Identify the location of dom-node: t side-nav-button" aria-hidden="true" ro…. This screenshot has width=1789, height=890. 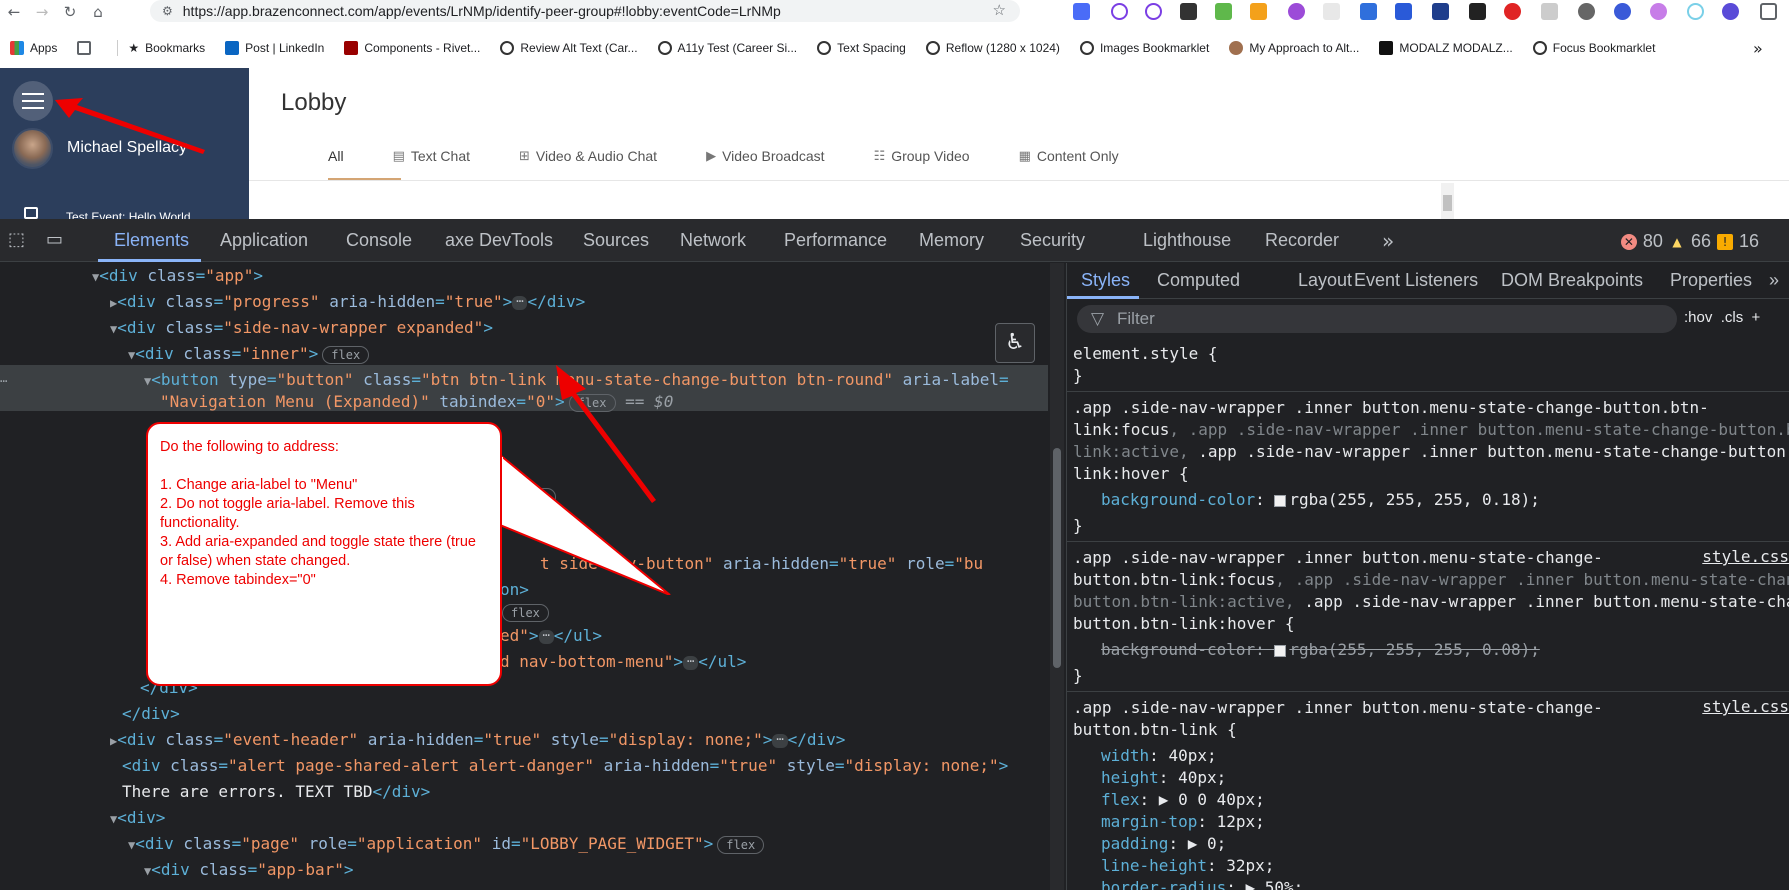
(761, 564).